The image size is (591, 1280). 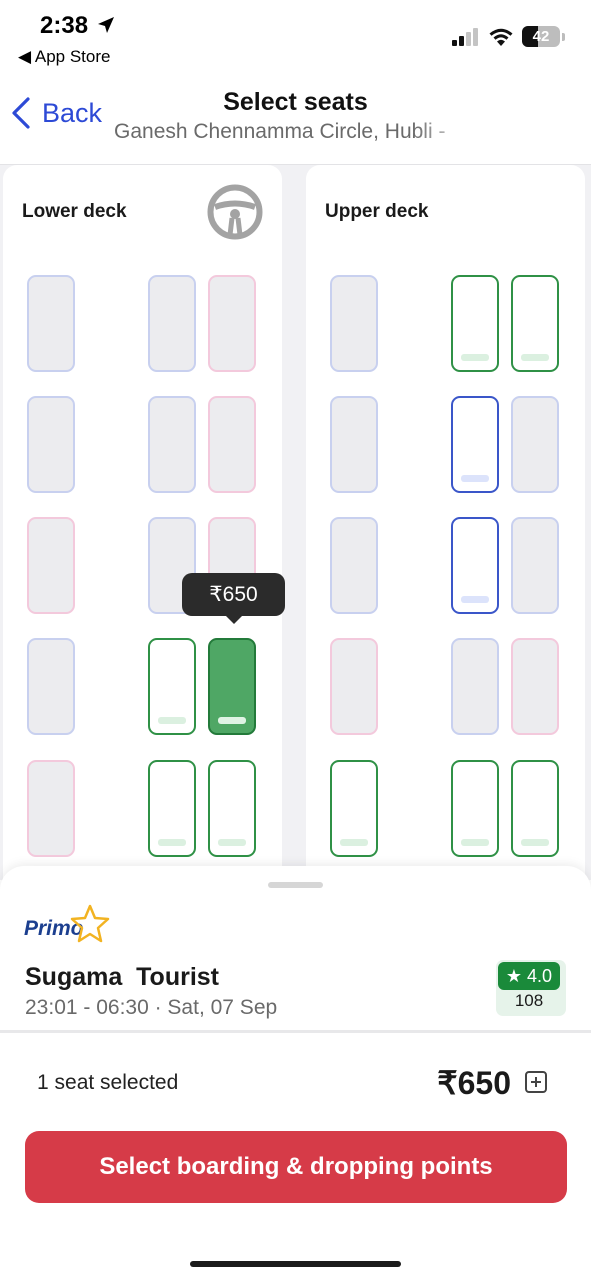 What do you see at coordinates (529, 1000) in the screenshot?
I see `rating-count: 108` at bounding box center [529, 1000].